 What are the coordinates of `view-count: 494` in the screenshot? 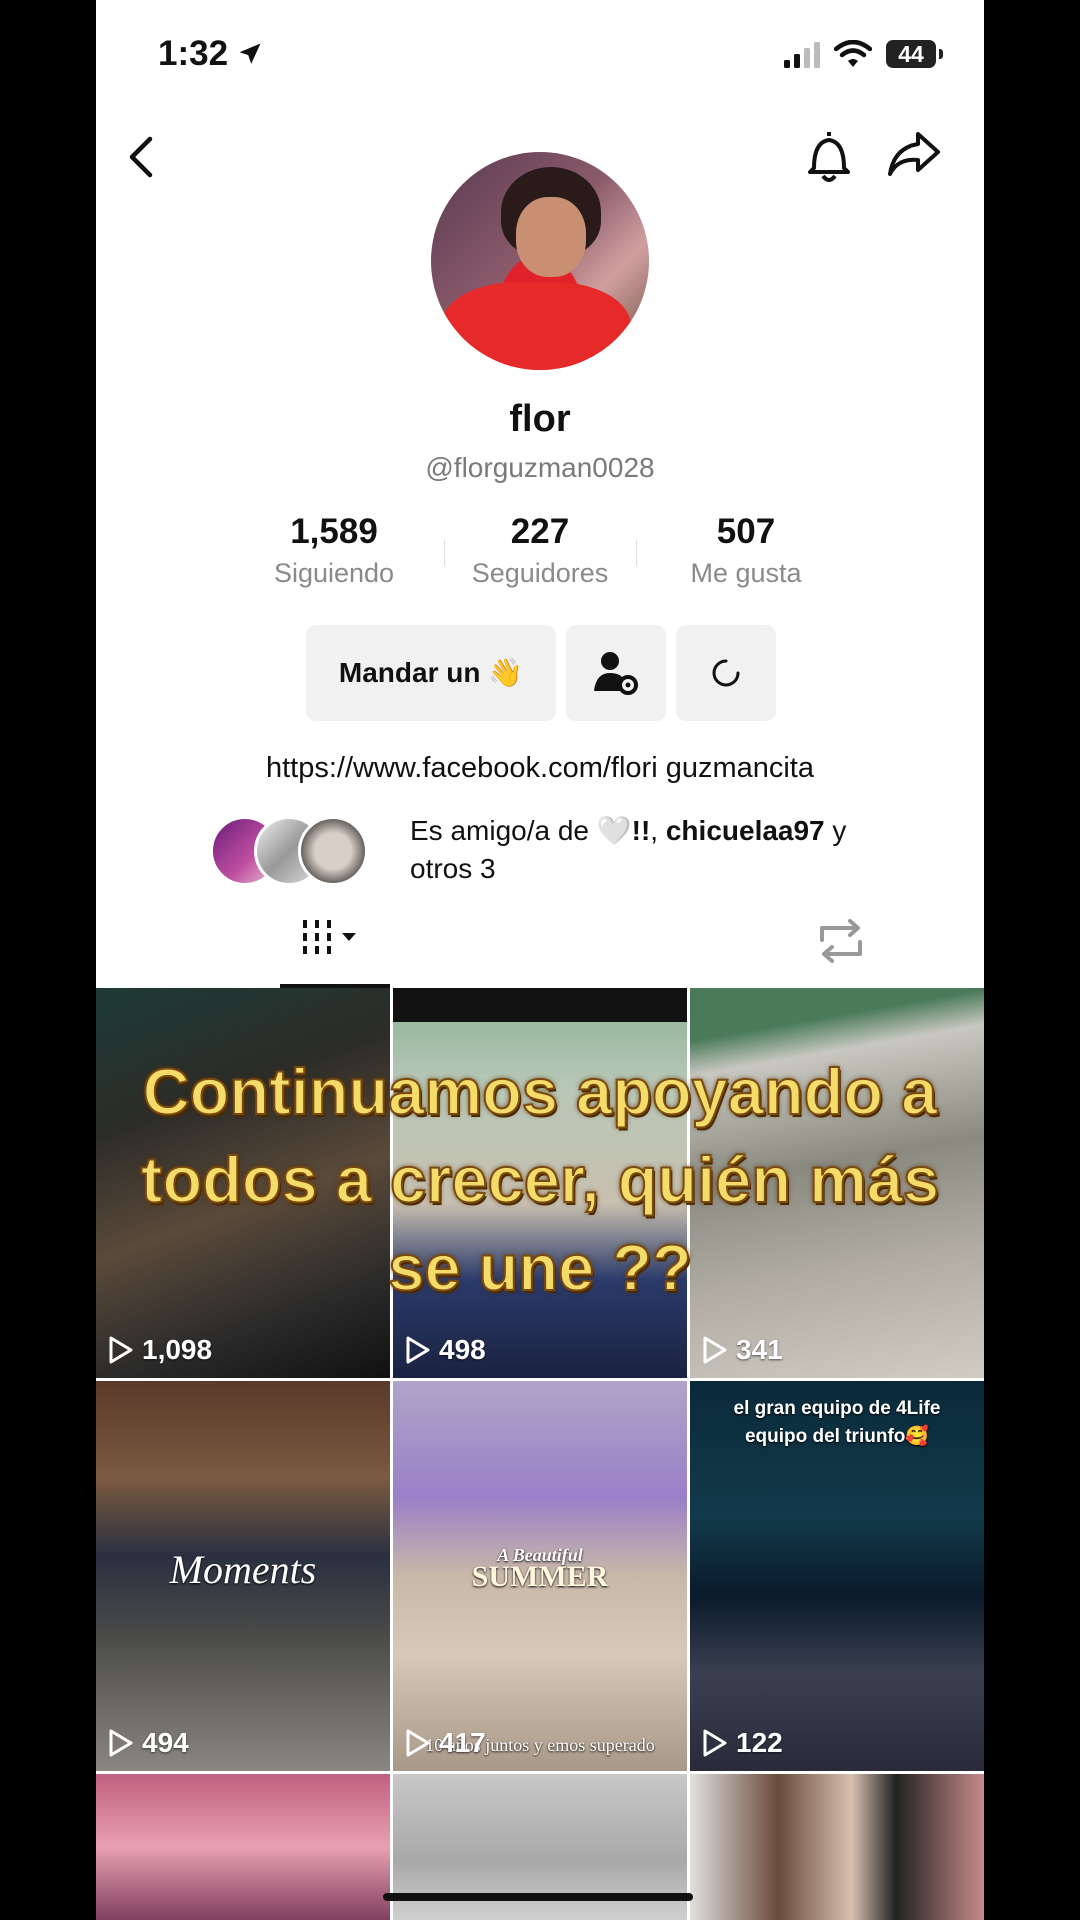 It's located at (148, 1743).